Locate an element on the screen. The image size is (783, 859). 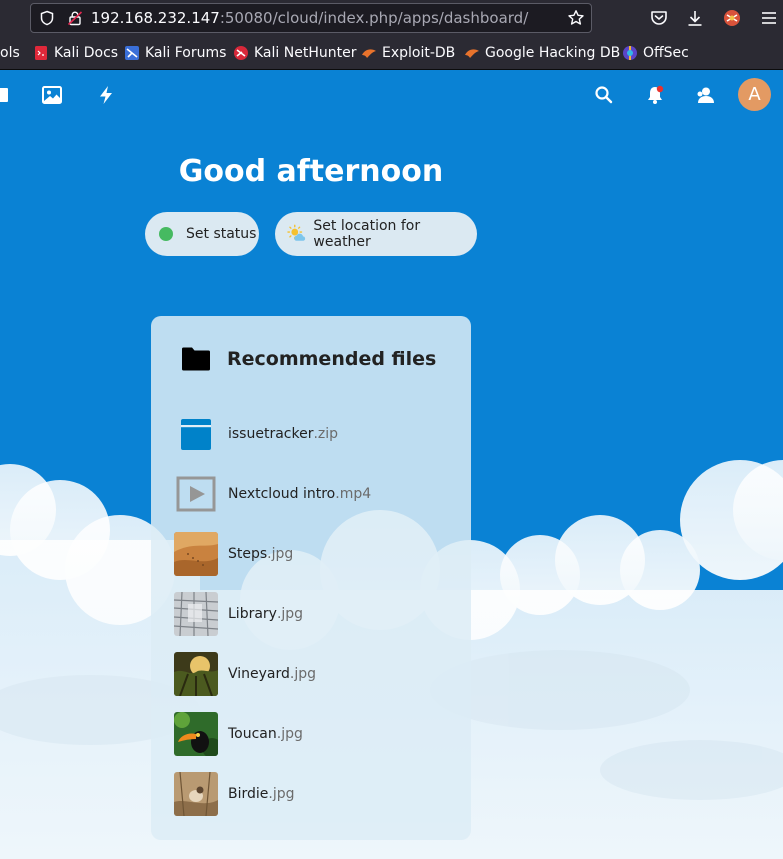
recommended-file-item: Nextcloud intro .mp4 is located at coordinates (314, 494).